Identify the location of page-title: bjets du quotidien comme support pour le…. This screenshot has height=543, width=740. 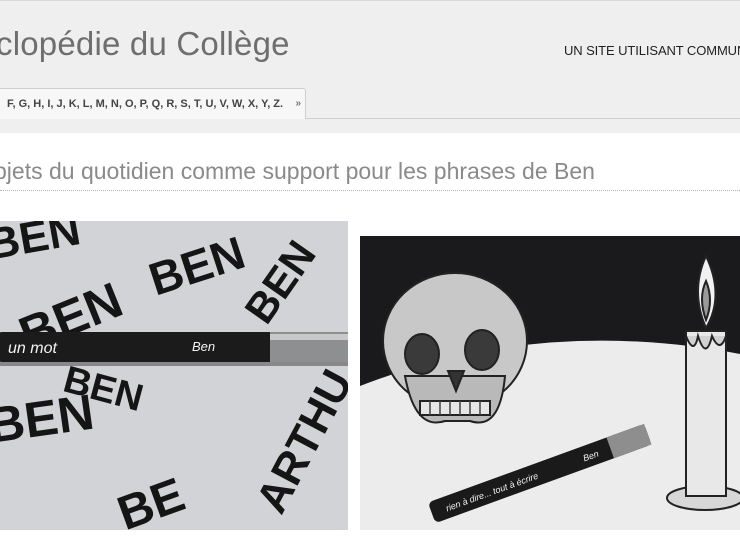
(297, 171).